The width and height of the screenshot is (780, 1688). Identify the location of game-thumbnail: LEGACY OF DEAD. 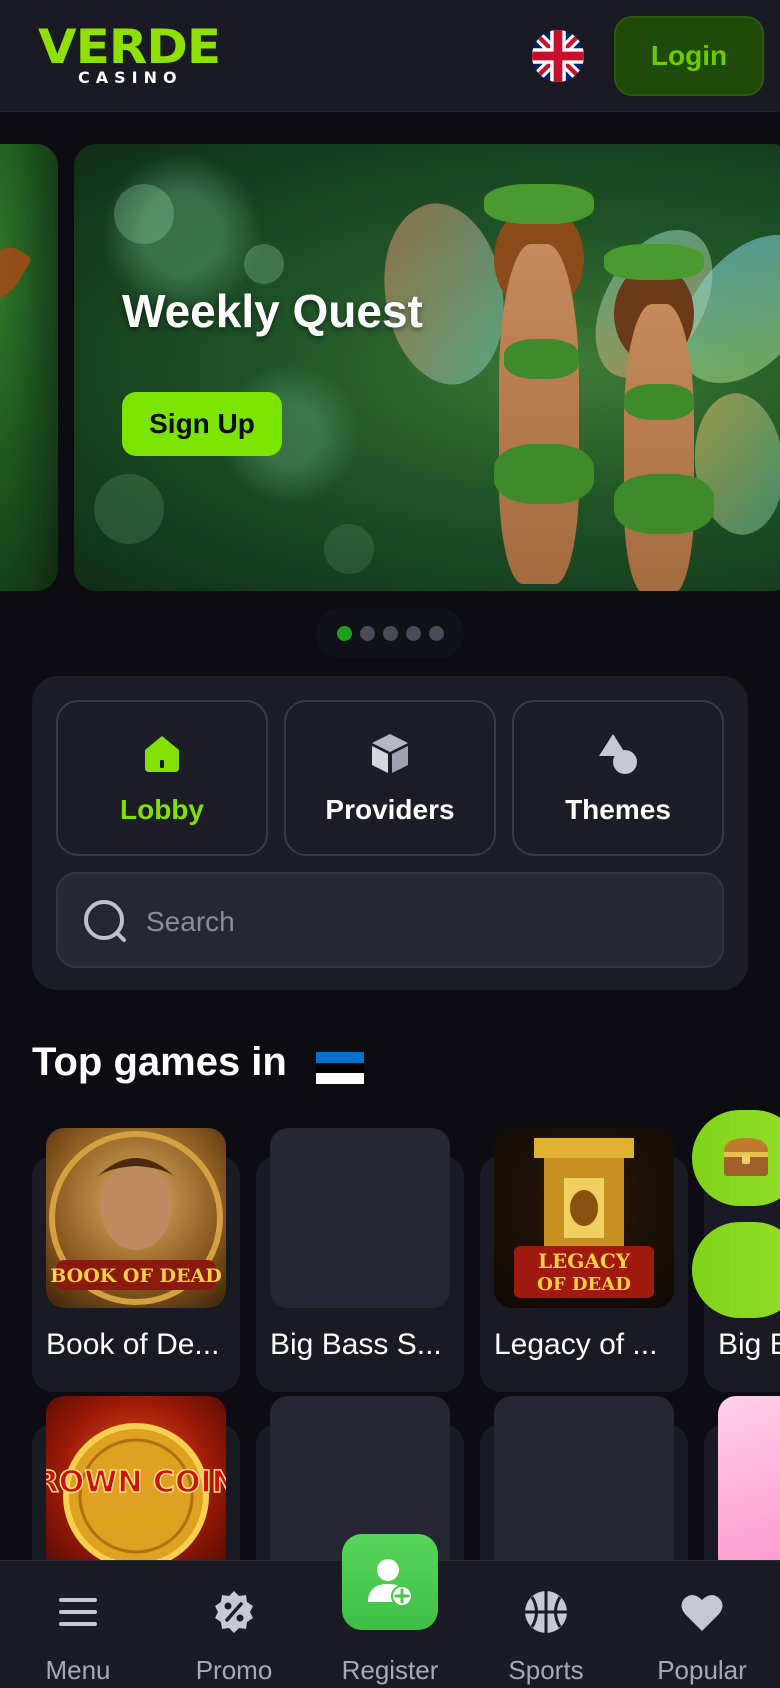
(584, 1218).